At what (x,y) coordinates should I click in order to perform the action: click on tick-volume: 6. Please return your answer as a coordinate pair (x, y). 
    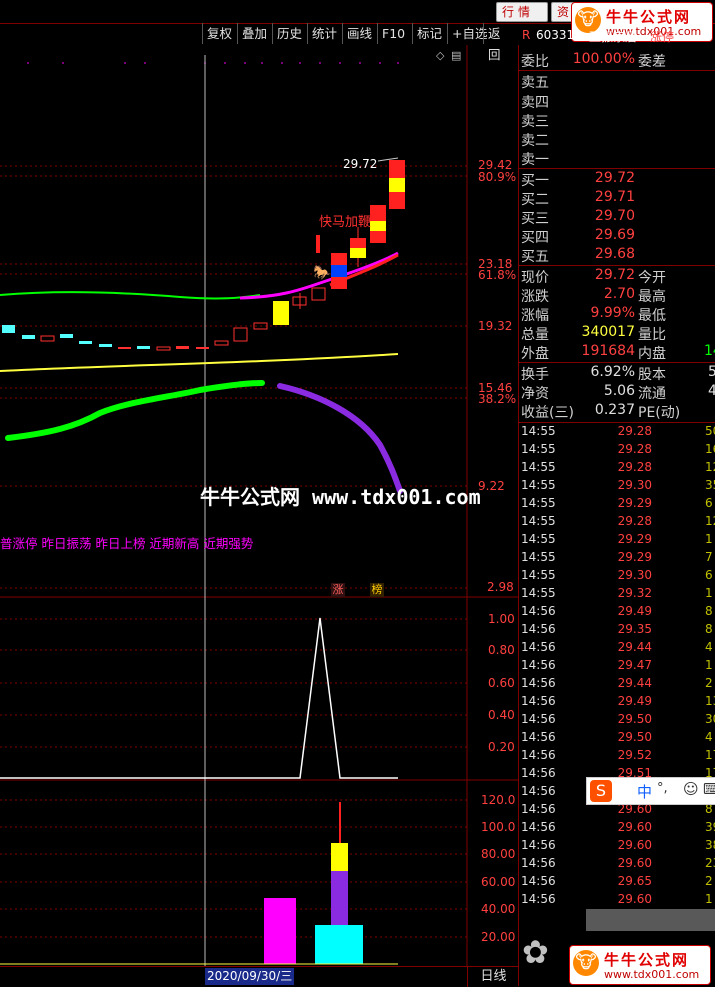
    Looking at the image, I should click on (709, 503).